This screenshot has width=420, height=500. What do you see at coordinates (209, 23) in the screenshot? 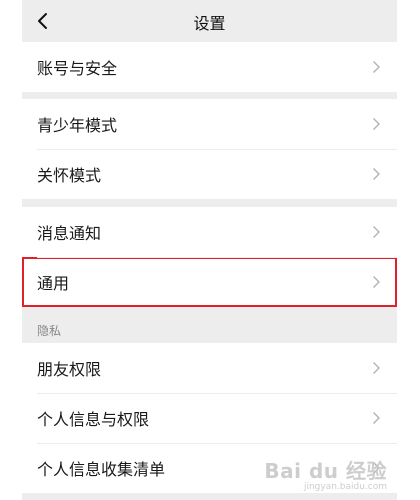
I see `page-title: 设置` at bounding box center [209, 23].